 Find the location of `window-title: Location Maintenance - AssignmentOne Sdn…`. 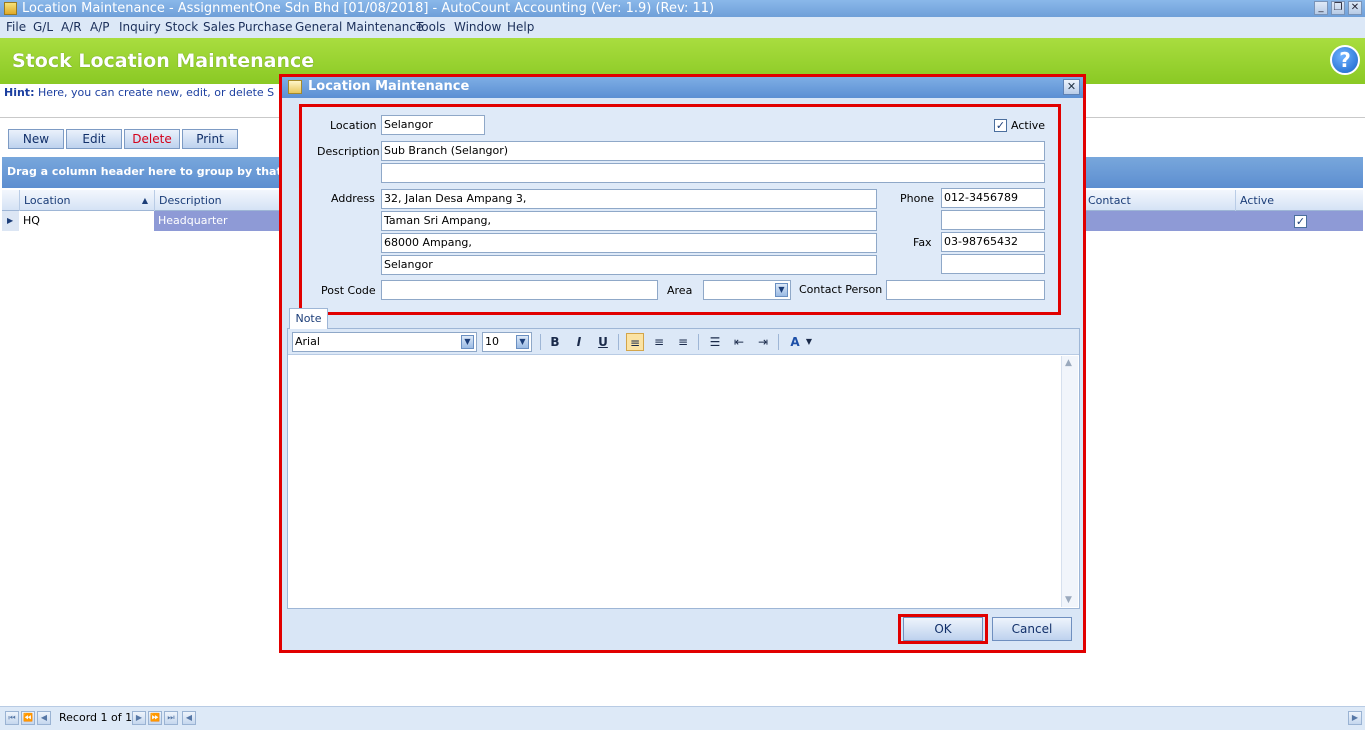

window-title: Location Maintenance - AssignmentOne Sdn… is located at coordinates (368, 8).